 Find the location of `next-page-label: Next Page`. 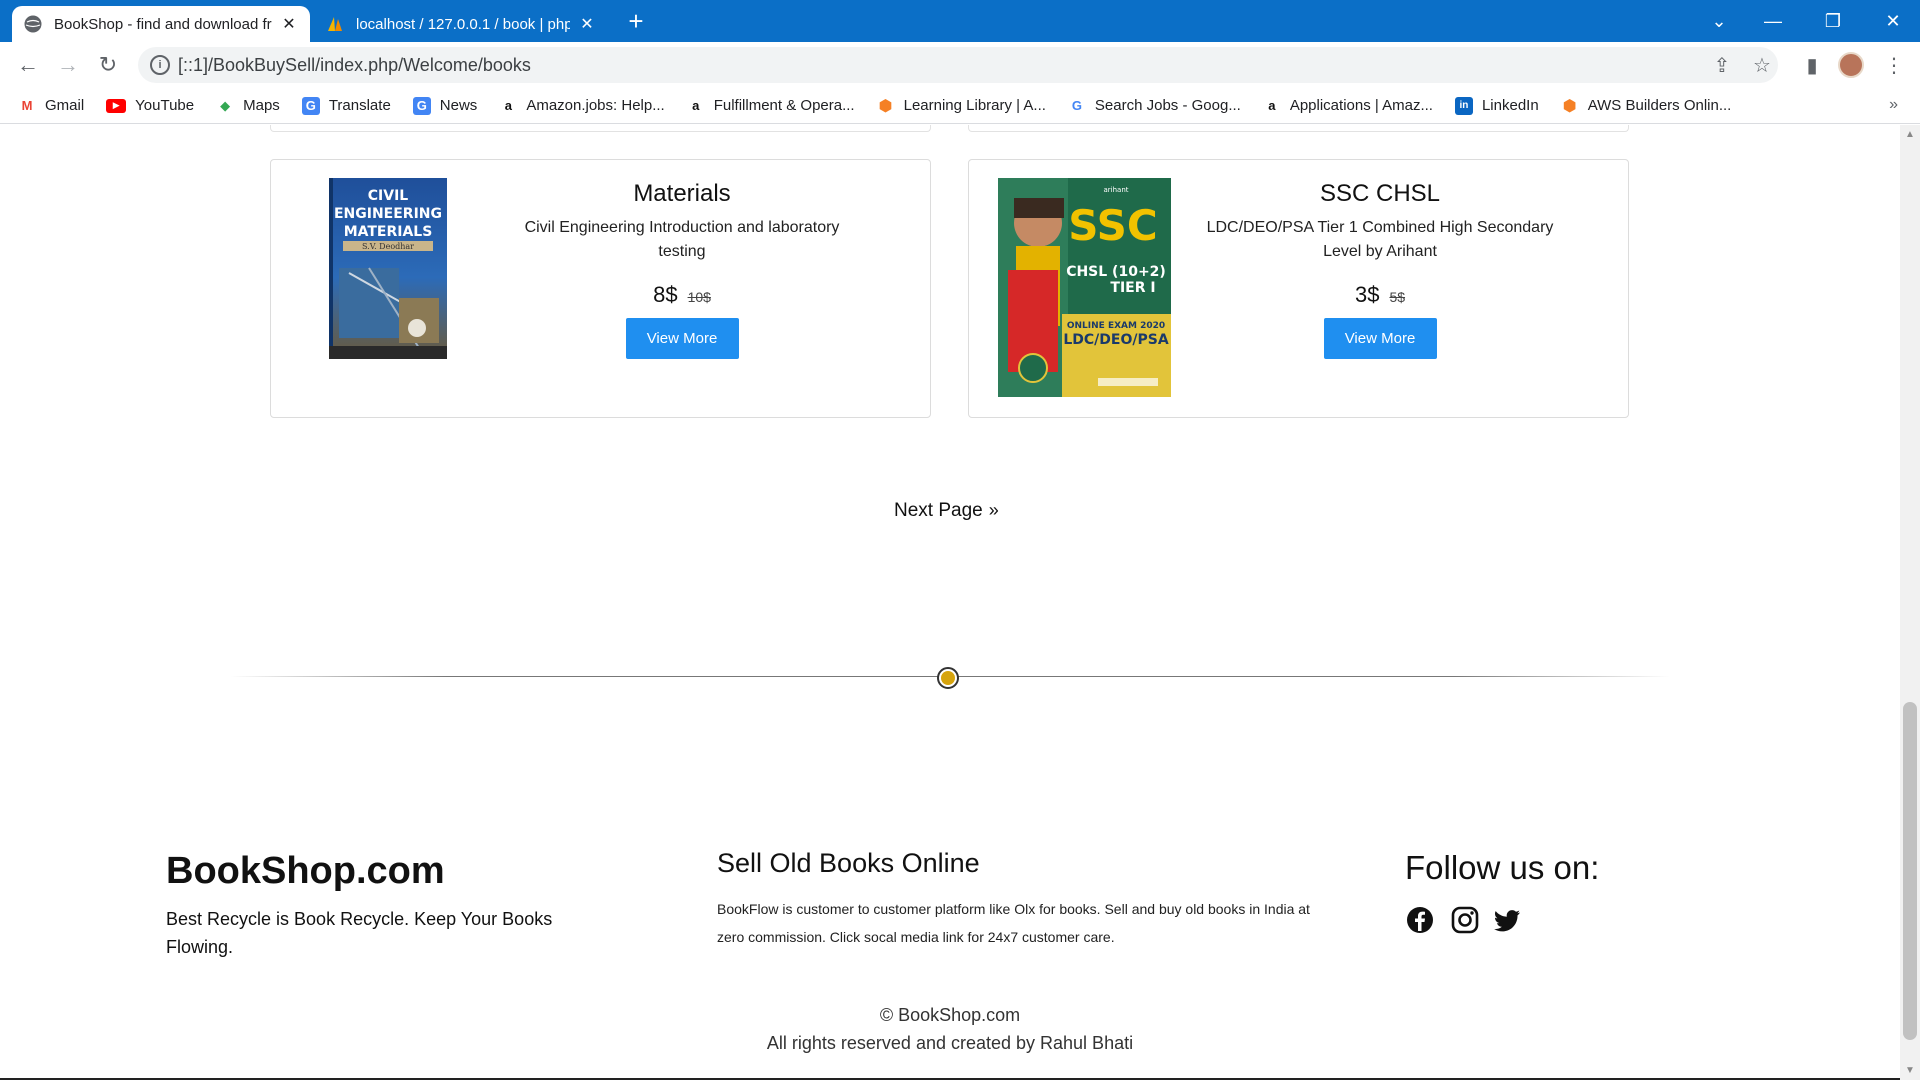

next-page-label: Next Page is located at coordinates (938, 510).